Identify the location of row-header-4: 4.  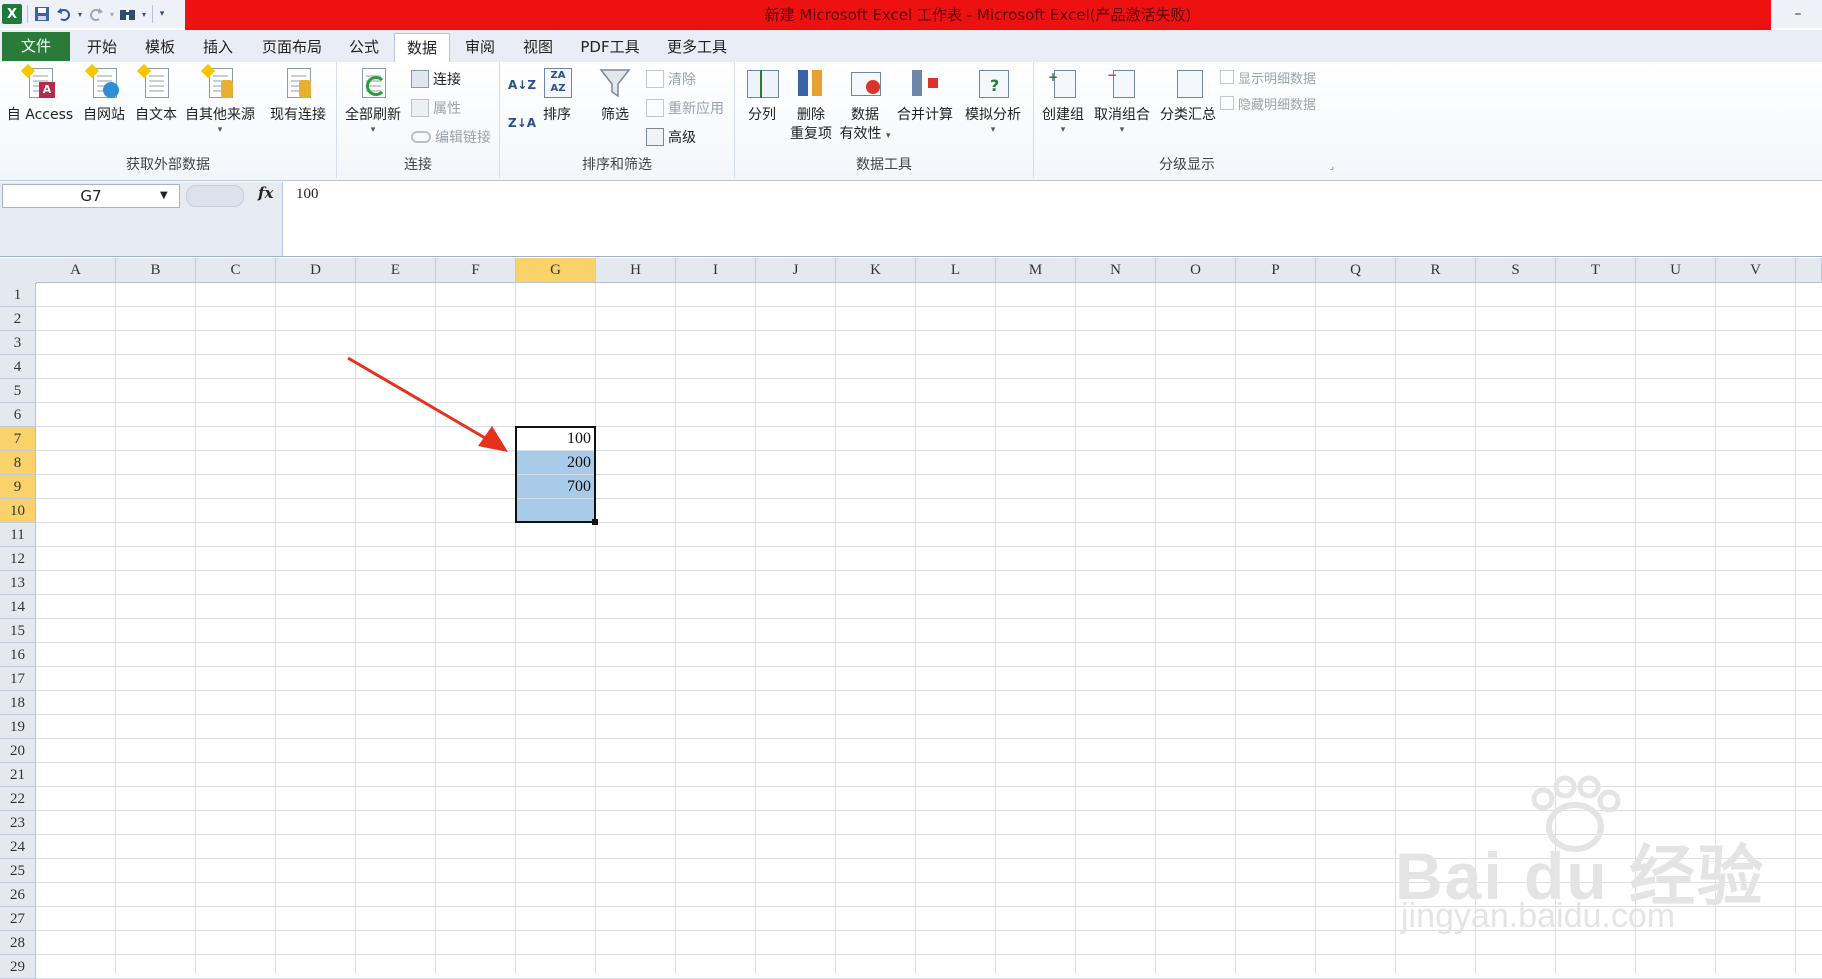
(18, 367).